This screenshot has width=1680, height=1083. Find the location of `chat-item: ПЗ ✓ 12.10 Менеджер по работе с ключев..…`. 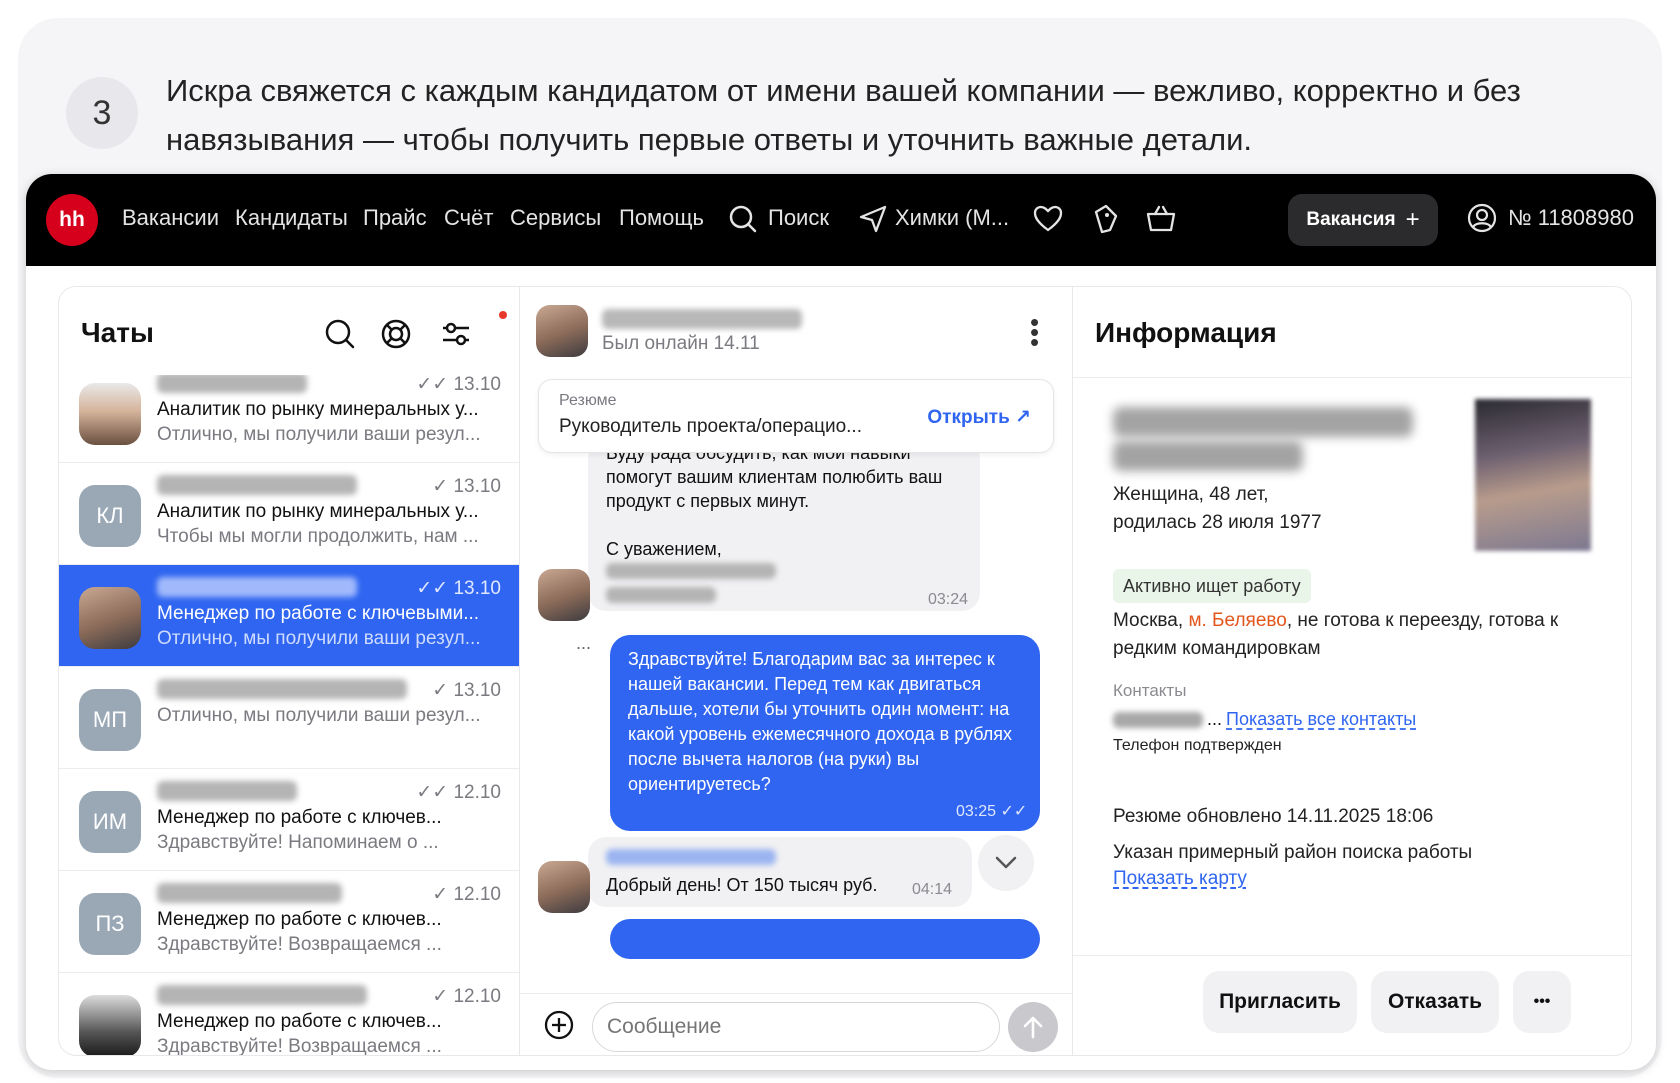

chat-item: ПЗ ✓ 12.10 Менеджер по работе с ключев..… is located at coordinates (289, 922).